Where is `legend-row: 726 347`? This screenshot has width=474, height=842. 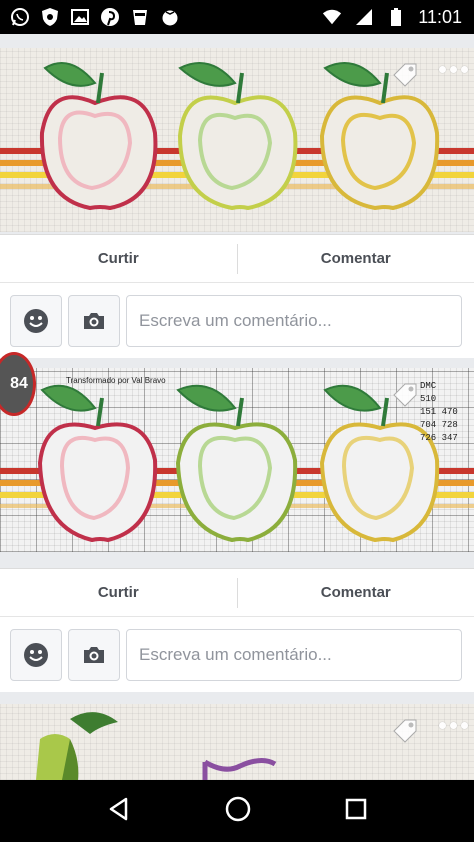 legend-row: 726 347 is located at coordinates (439, 438).